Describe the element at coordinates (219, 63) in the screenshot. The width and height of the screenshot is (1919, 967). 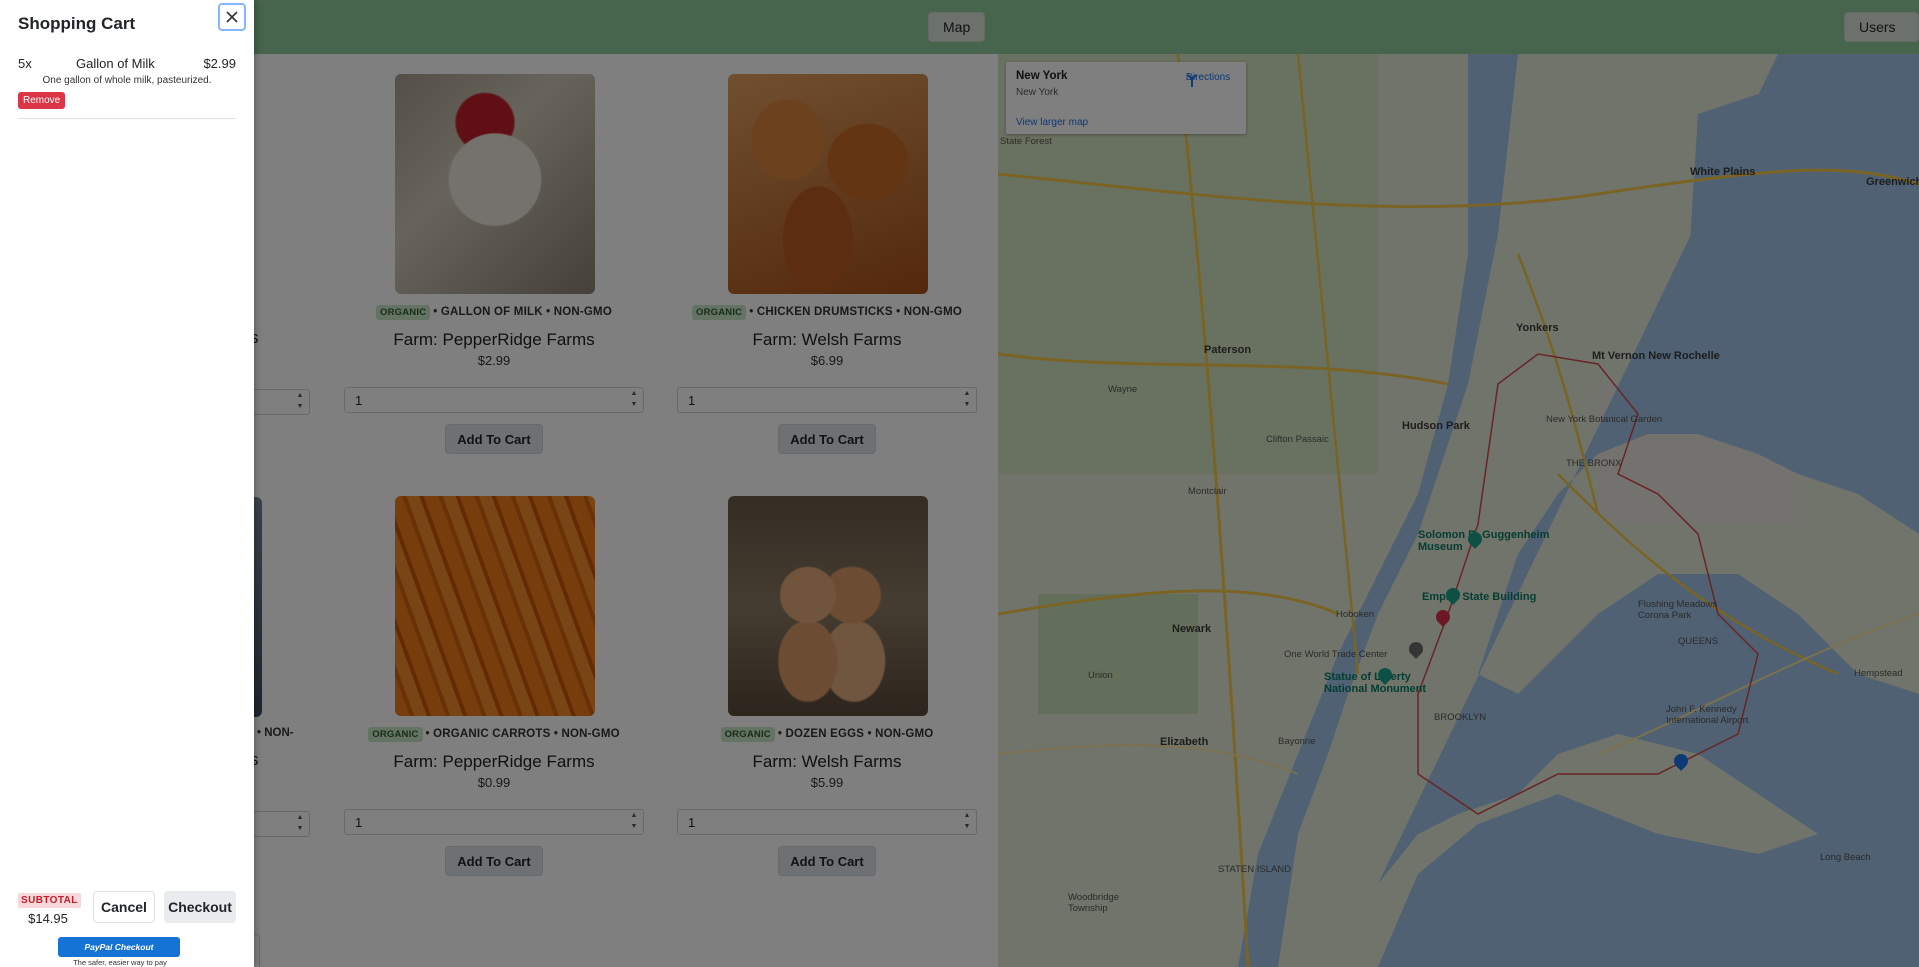
I see `cart-item-price: $2.99` at that location.